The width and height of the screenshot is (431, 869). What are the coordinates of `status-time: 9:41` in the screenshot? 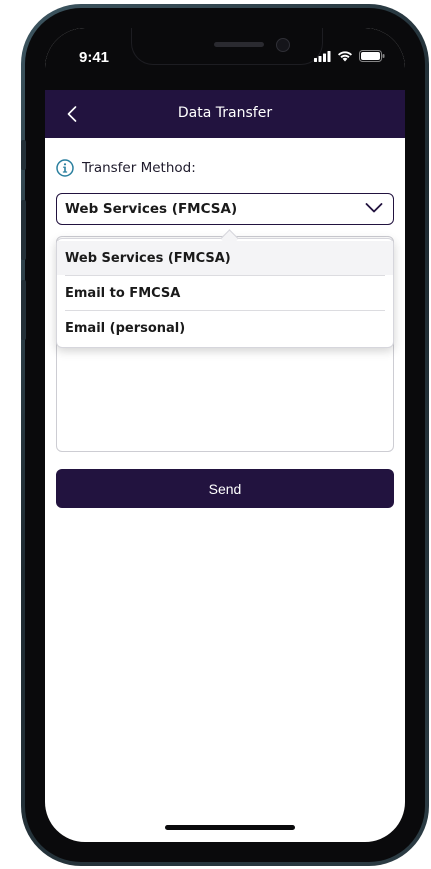 It's located at (94, 57).